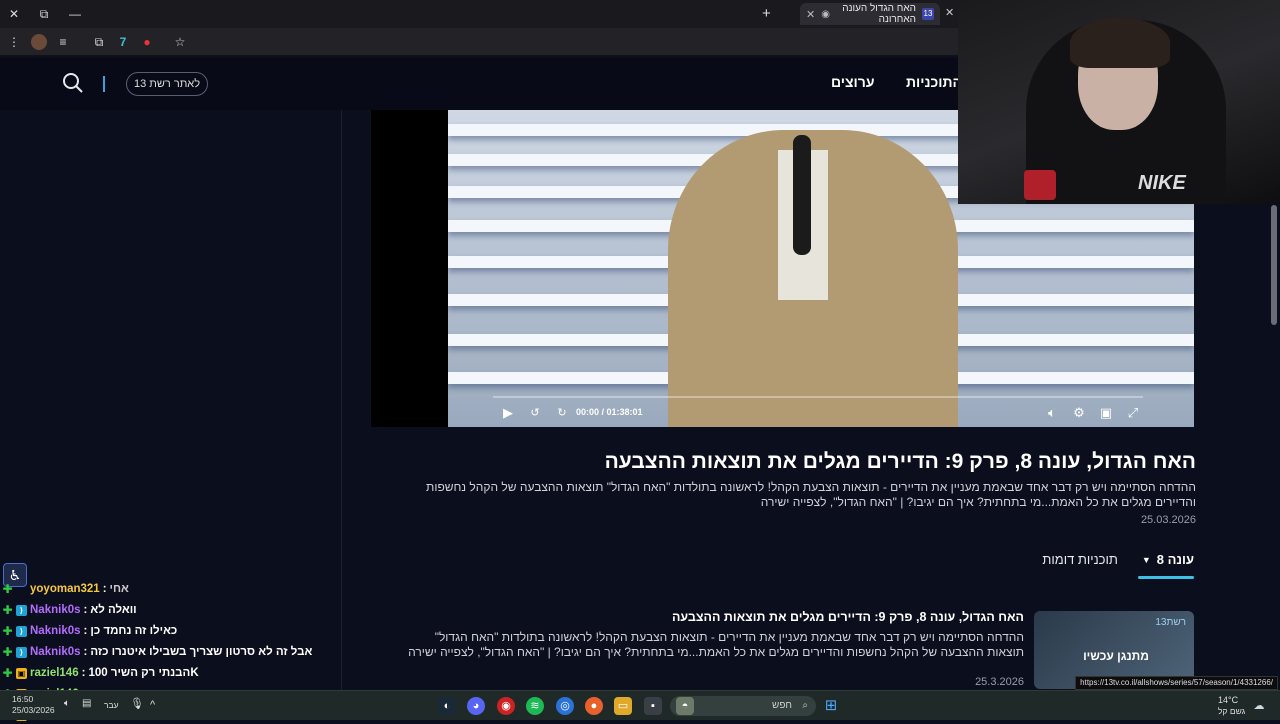 This screenshot has height=724, width=1280. What do you see at coordinates (63, 42) in the screenshot?
I see `media-control-icon: ≡` at bounding box center [63, 42].